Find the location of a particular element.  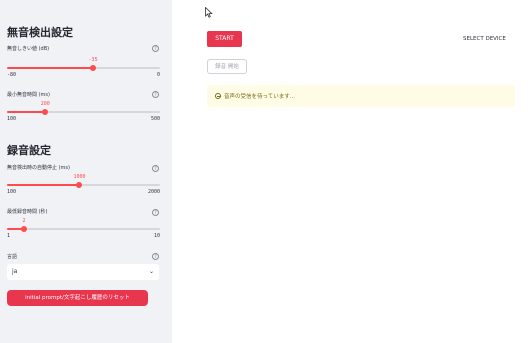

record-start-button: 録音 開始 is located at coordinates (227, 66).